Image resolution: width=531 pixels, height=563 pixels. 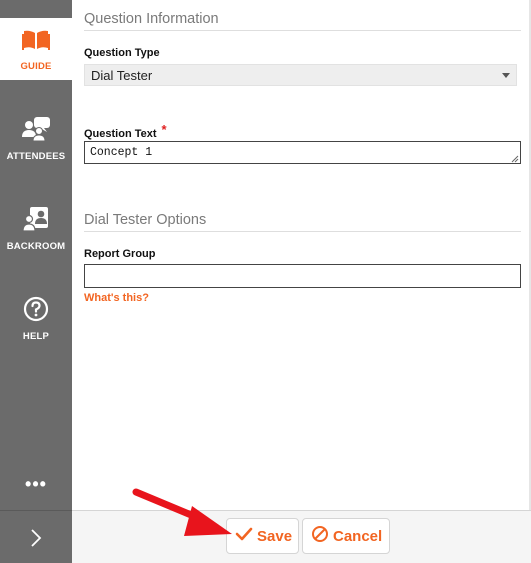 I want to click on expand-sidebar-button, so click(x=36, y=540).